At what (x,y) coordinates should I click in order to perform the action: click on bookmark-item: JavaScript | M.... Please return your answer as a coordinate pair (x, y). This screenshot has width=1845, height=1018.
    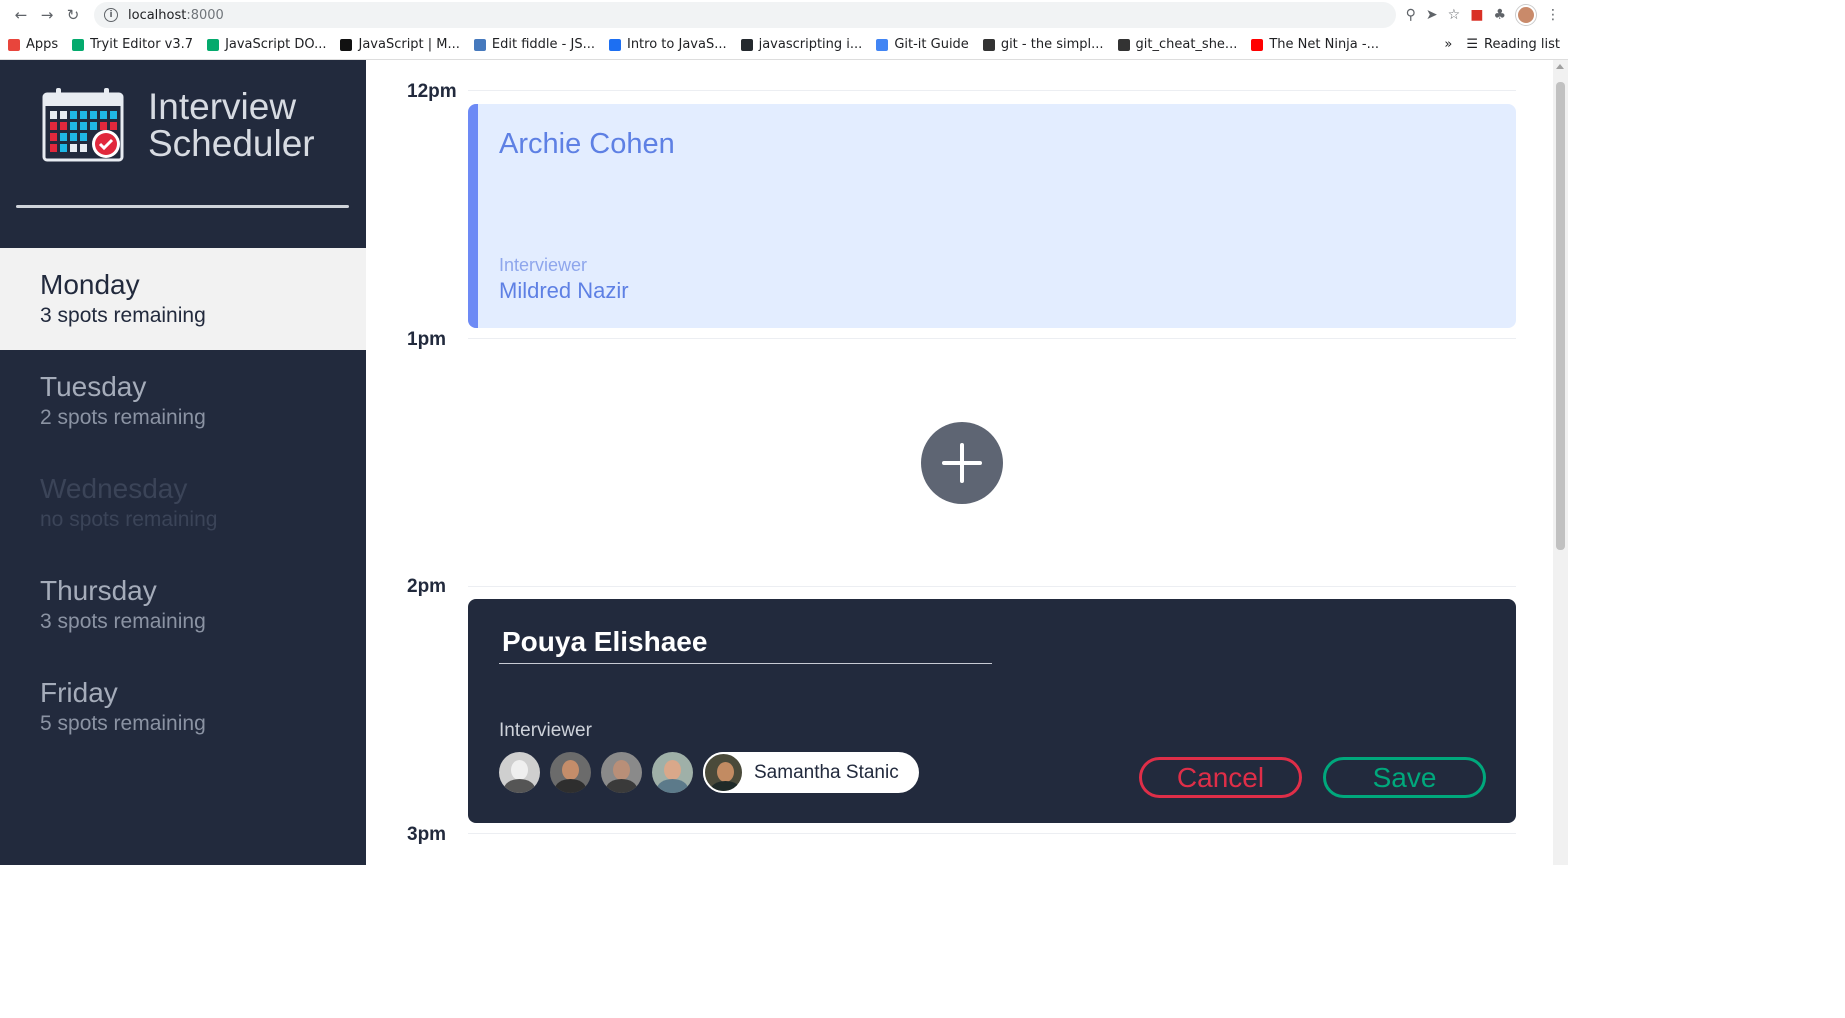
    Looking at the image, I should click on (400, 44).